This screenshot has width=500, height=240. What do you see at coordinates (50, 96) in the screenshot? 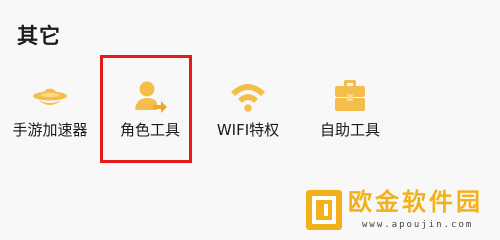
I see `speedboat-icon` at bounding box center [50, 96].